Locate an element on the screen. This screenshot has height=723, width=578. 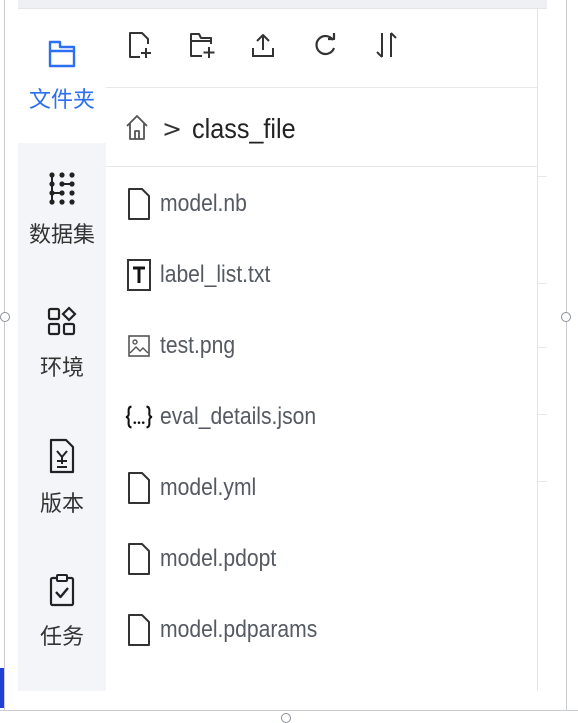
resize-handle-left is located at coordinates (5, 317).